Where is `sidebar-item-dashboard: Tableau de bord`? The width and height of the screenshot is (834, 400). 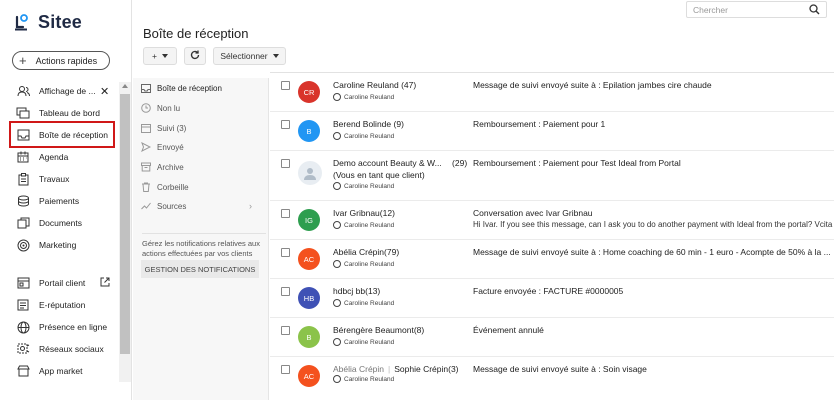
sidebar-item-dashboard: Tableau de bord is located at coordinates (59, 113).